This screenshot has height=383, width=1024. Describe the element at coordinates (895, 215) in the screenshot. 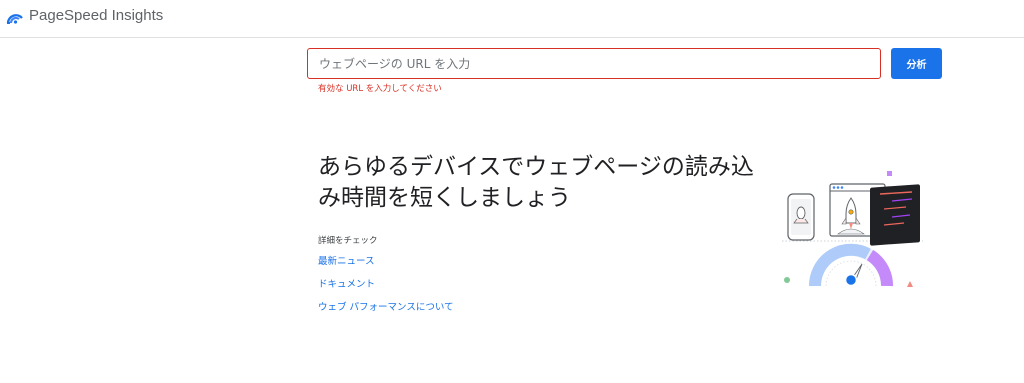

I see `code-window-icon` at that location.